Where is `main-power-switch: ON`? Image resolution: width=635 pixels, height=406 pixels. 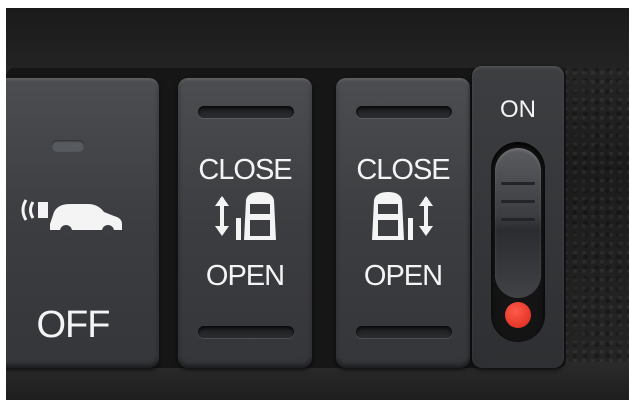
main-power-switch: ON is located at coordinates (518, 217).